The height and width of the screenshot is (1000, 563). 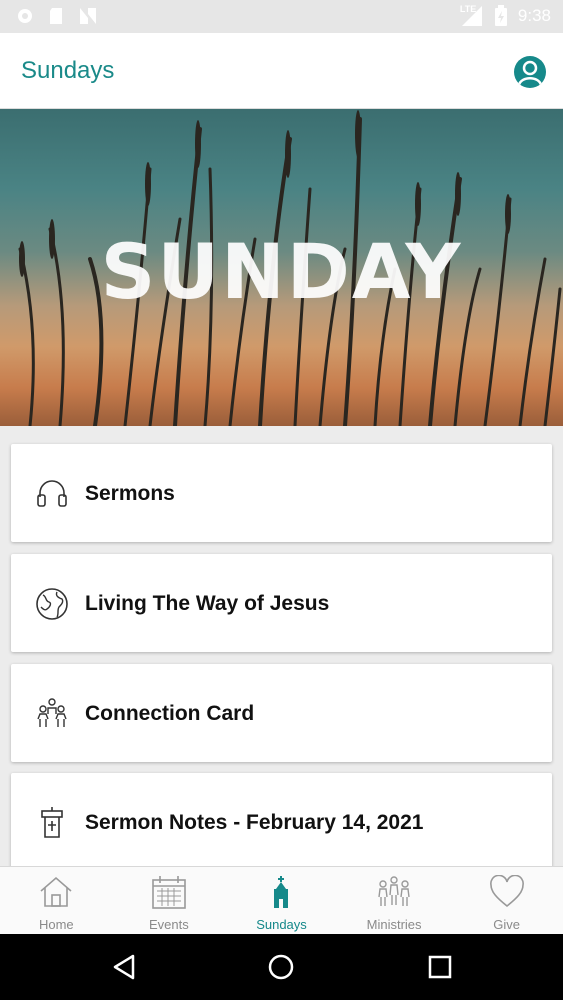 I want to click on card-sermons: Sermons, so click(x=281, y=493).